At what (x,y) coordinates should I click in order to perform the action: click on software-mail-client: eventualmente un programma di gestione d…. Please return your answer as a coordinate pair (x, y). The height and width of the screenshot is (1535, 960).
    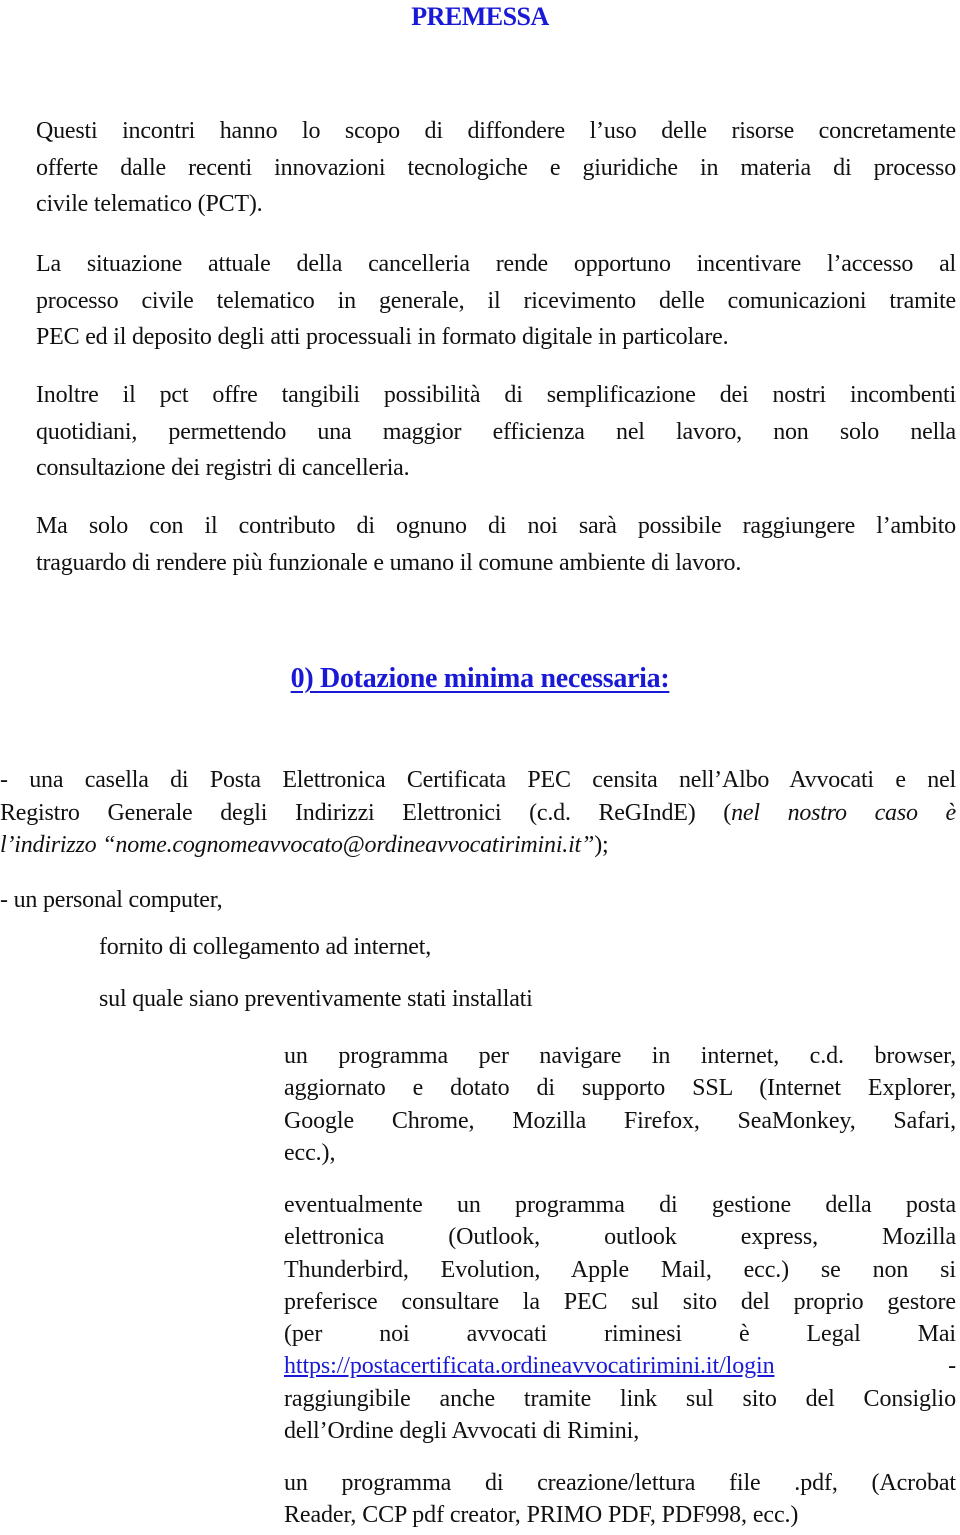
    Looking at the image, I should click on (620, 1318).